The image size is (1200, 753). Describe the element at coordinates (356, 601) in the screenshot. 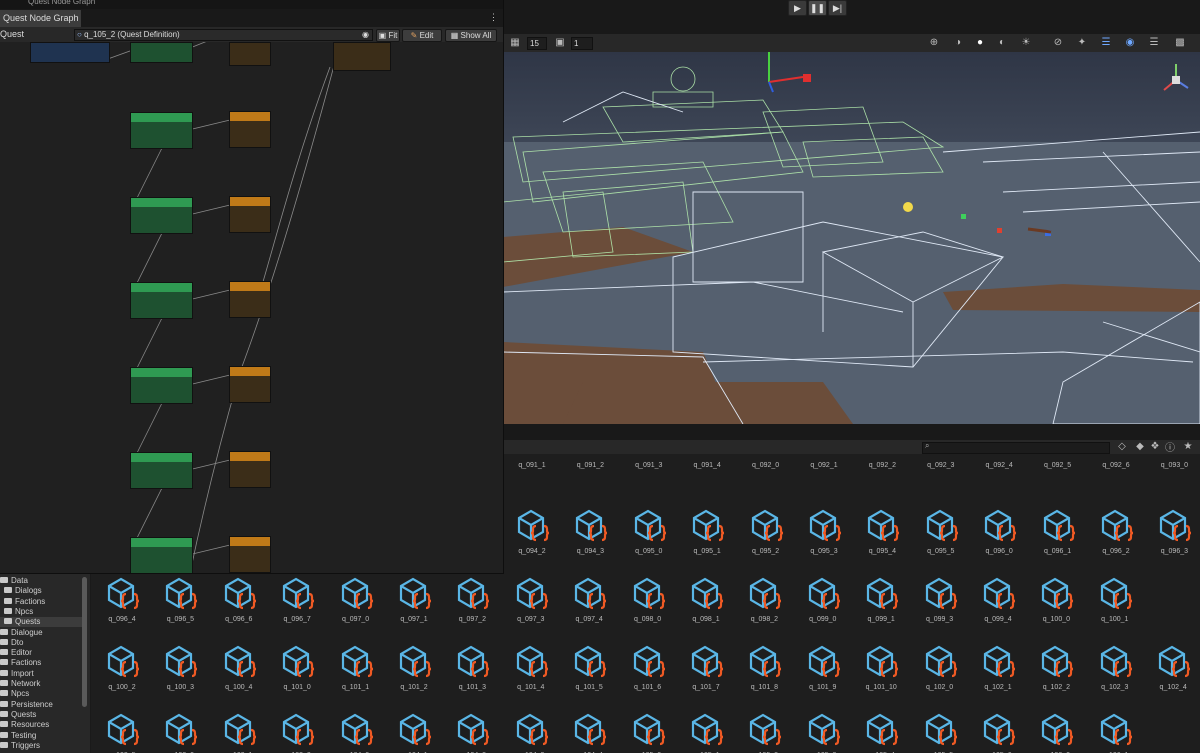

I see `asset-item: q_097_0` at that location.